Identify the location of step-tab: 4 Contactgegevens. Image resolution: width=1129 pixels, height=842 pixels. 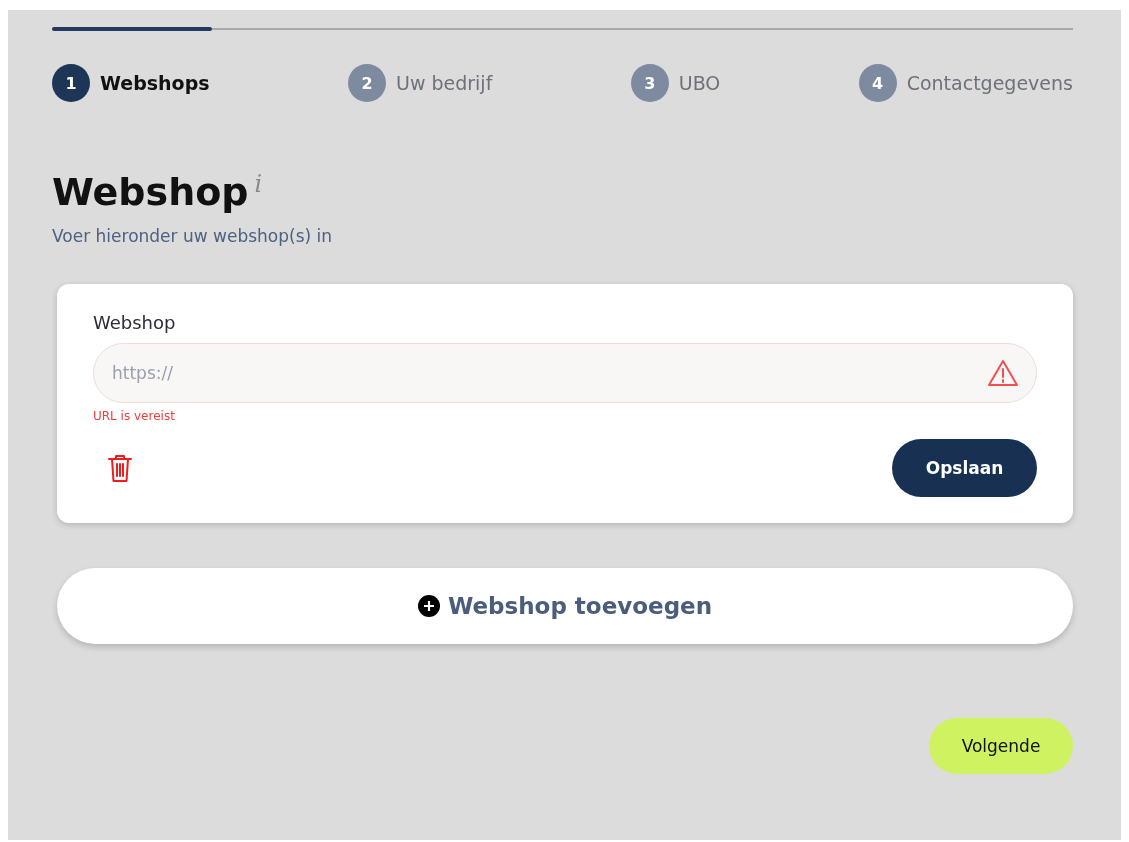
(965, 83).